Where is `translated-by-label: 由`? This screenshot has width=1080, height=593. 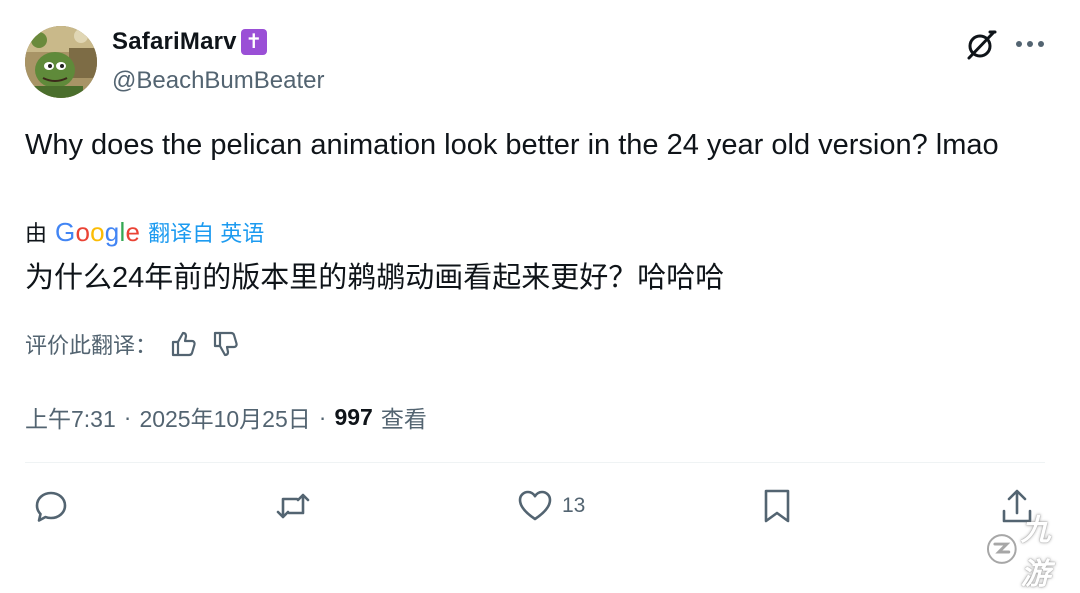 translated-by-label: 由 is located at coordinates (36, 233).